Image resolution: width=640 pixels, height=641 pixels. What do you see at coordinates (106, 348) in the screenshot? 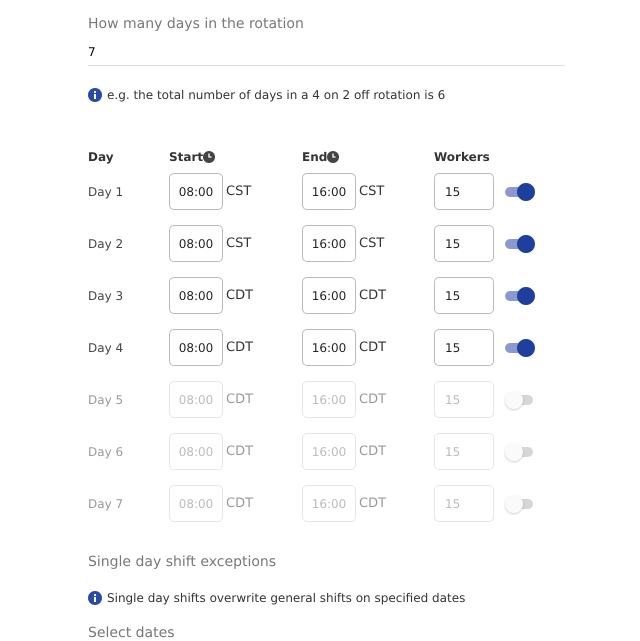
I see `day-label: Day 4` at bounding box center [106, 348].